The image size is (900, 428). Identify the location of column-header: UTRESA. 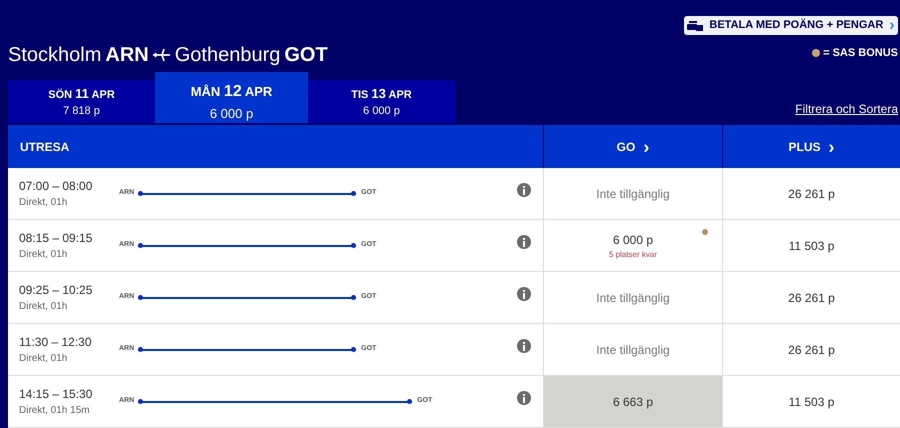
(44, 147).